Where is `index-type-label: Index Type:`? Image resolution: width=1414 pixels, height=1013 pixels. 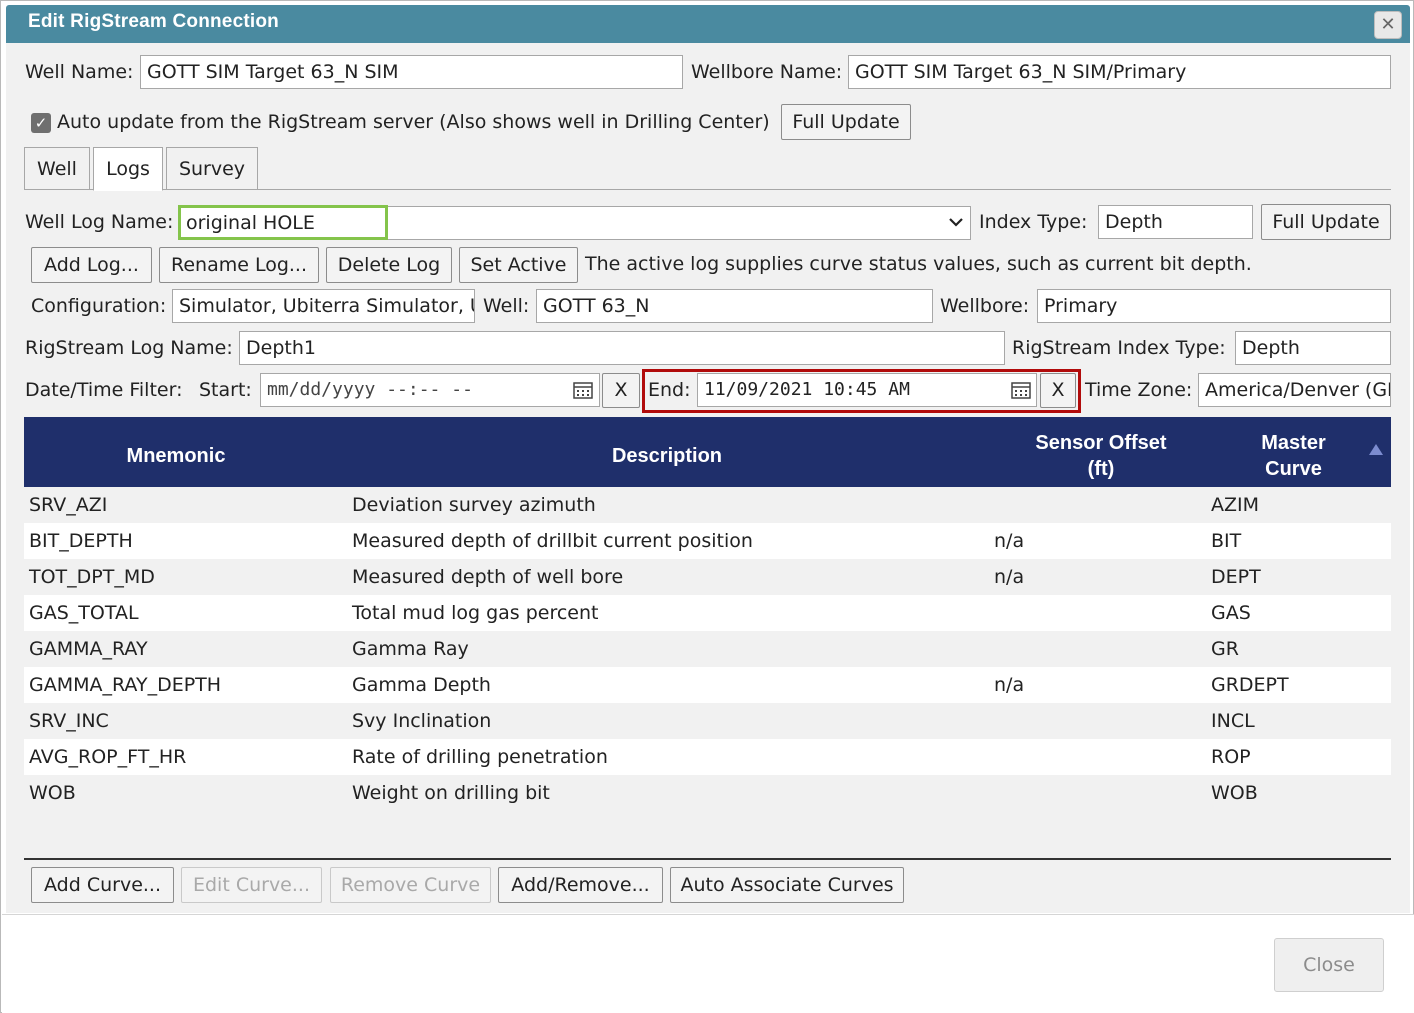
index-type-label: Index Type: is located at coordinates (1033, 222).